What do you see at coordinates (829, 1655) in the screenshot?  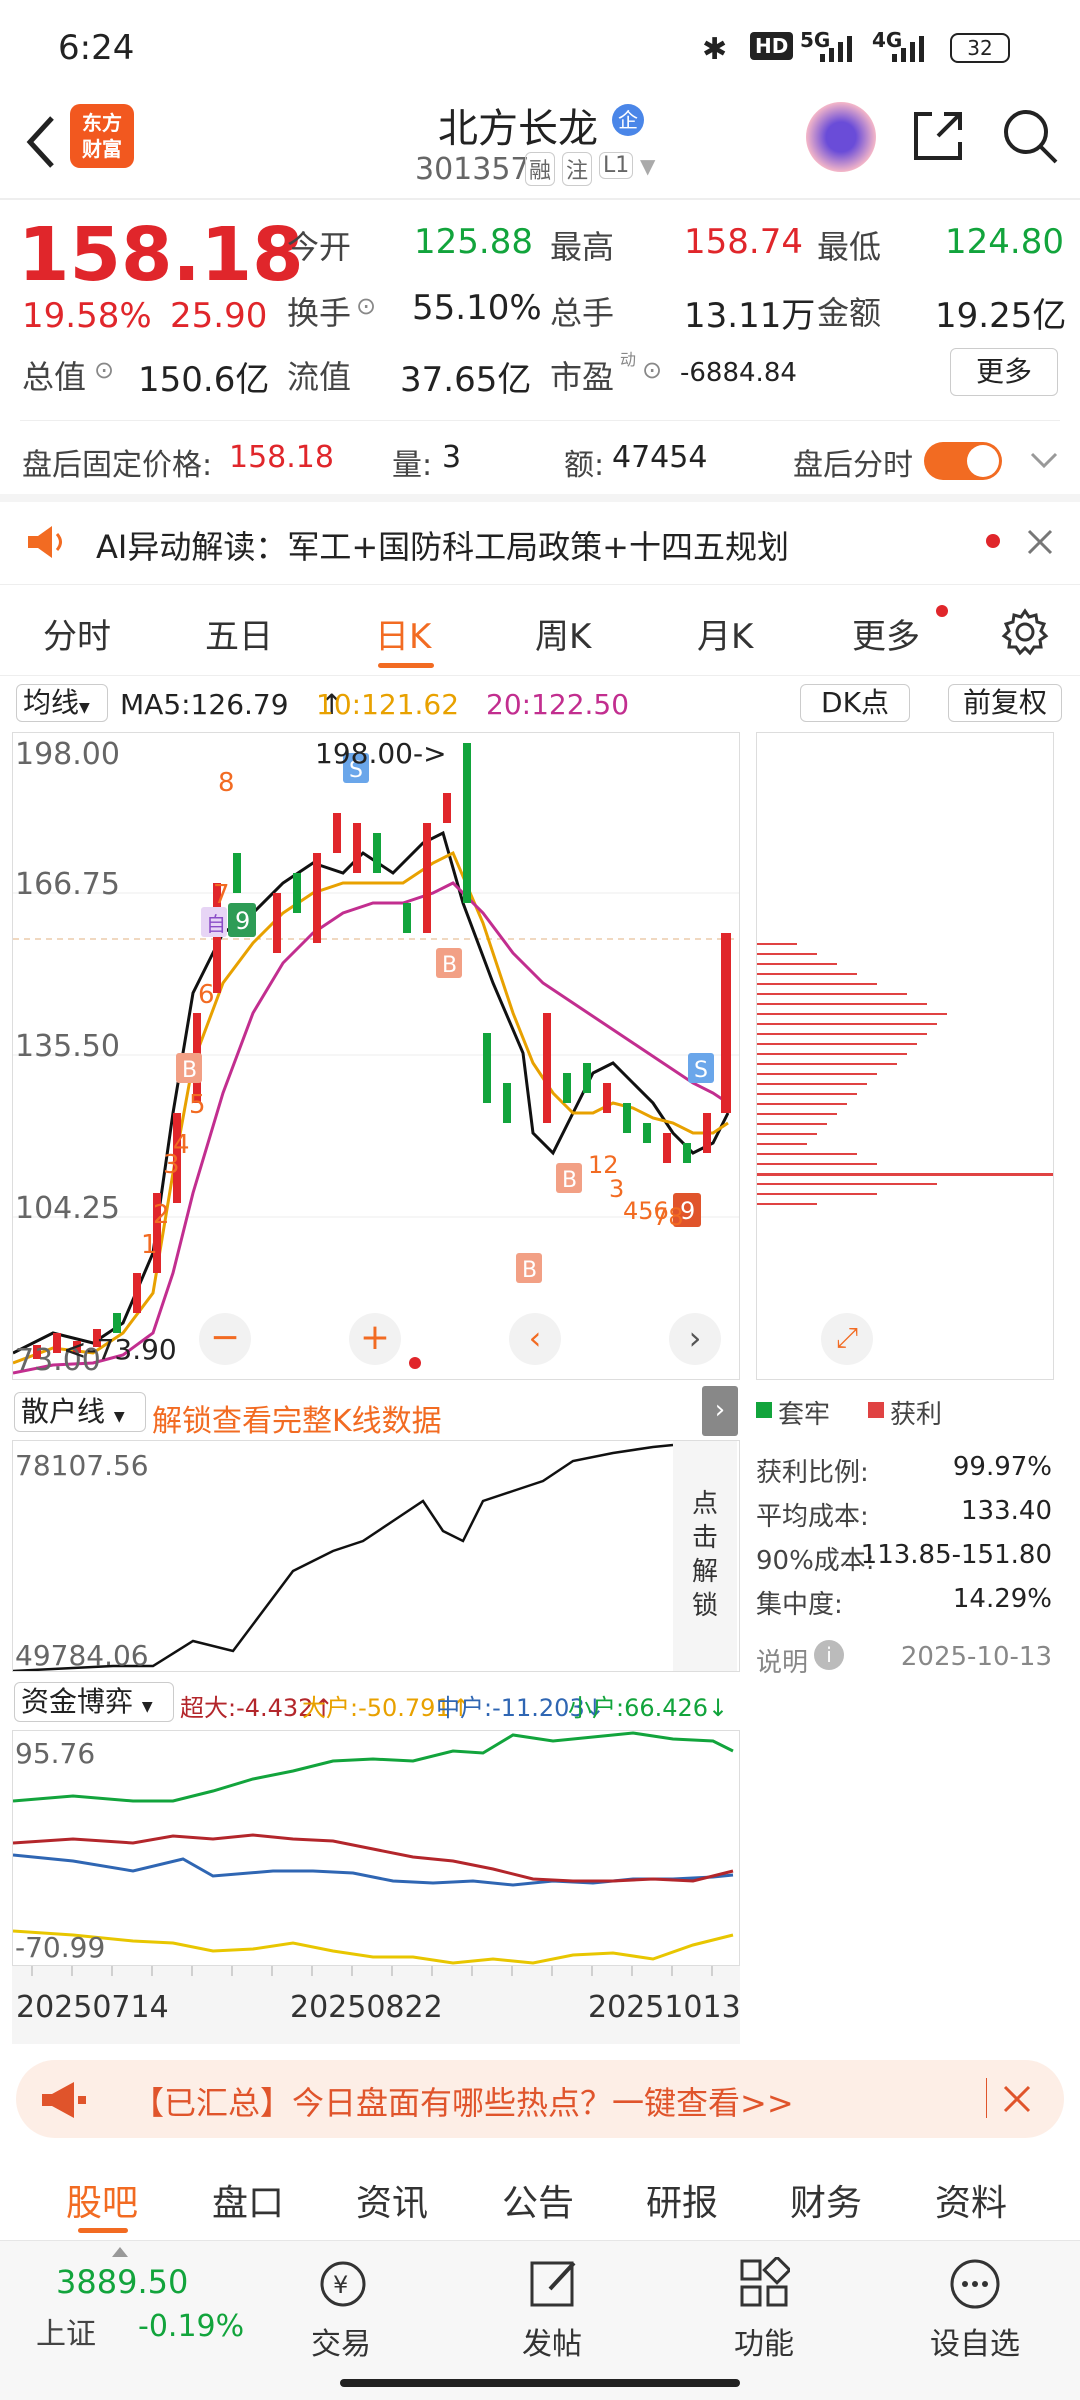 I see `info-icon: i` at bounding box center [829, 1655].